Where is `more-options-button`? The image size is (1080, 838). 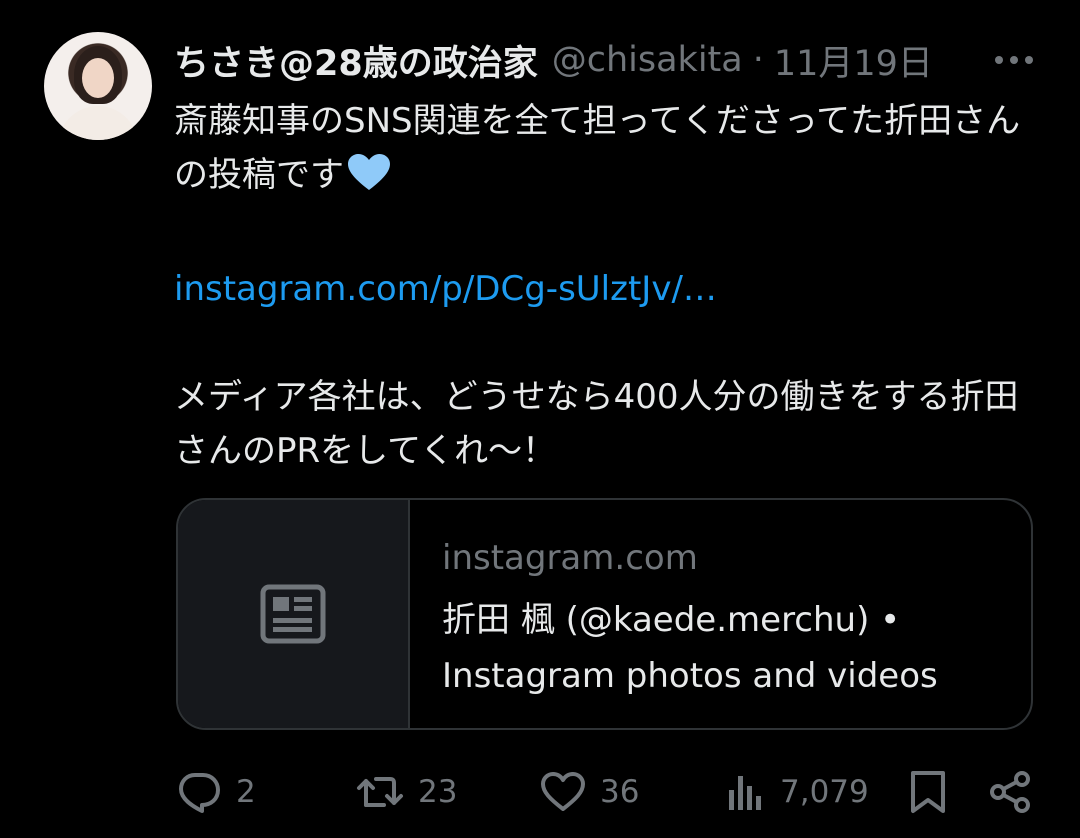 more-options-button is located at coordinates (1014, 60).